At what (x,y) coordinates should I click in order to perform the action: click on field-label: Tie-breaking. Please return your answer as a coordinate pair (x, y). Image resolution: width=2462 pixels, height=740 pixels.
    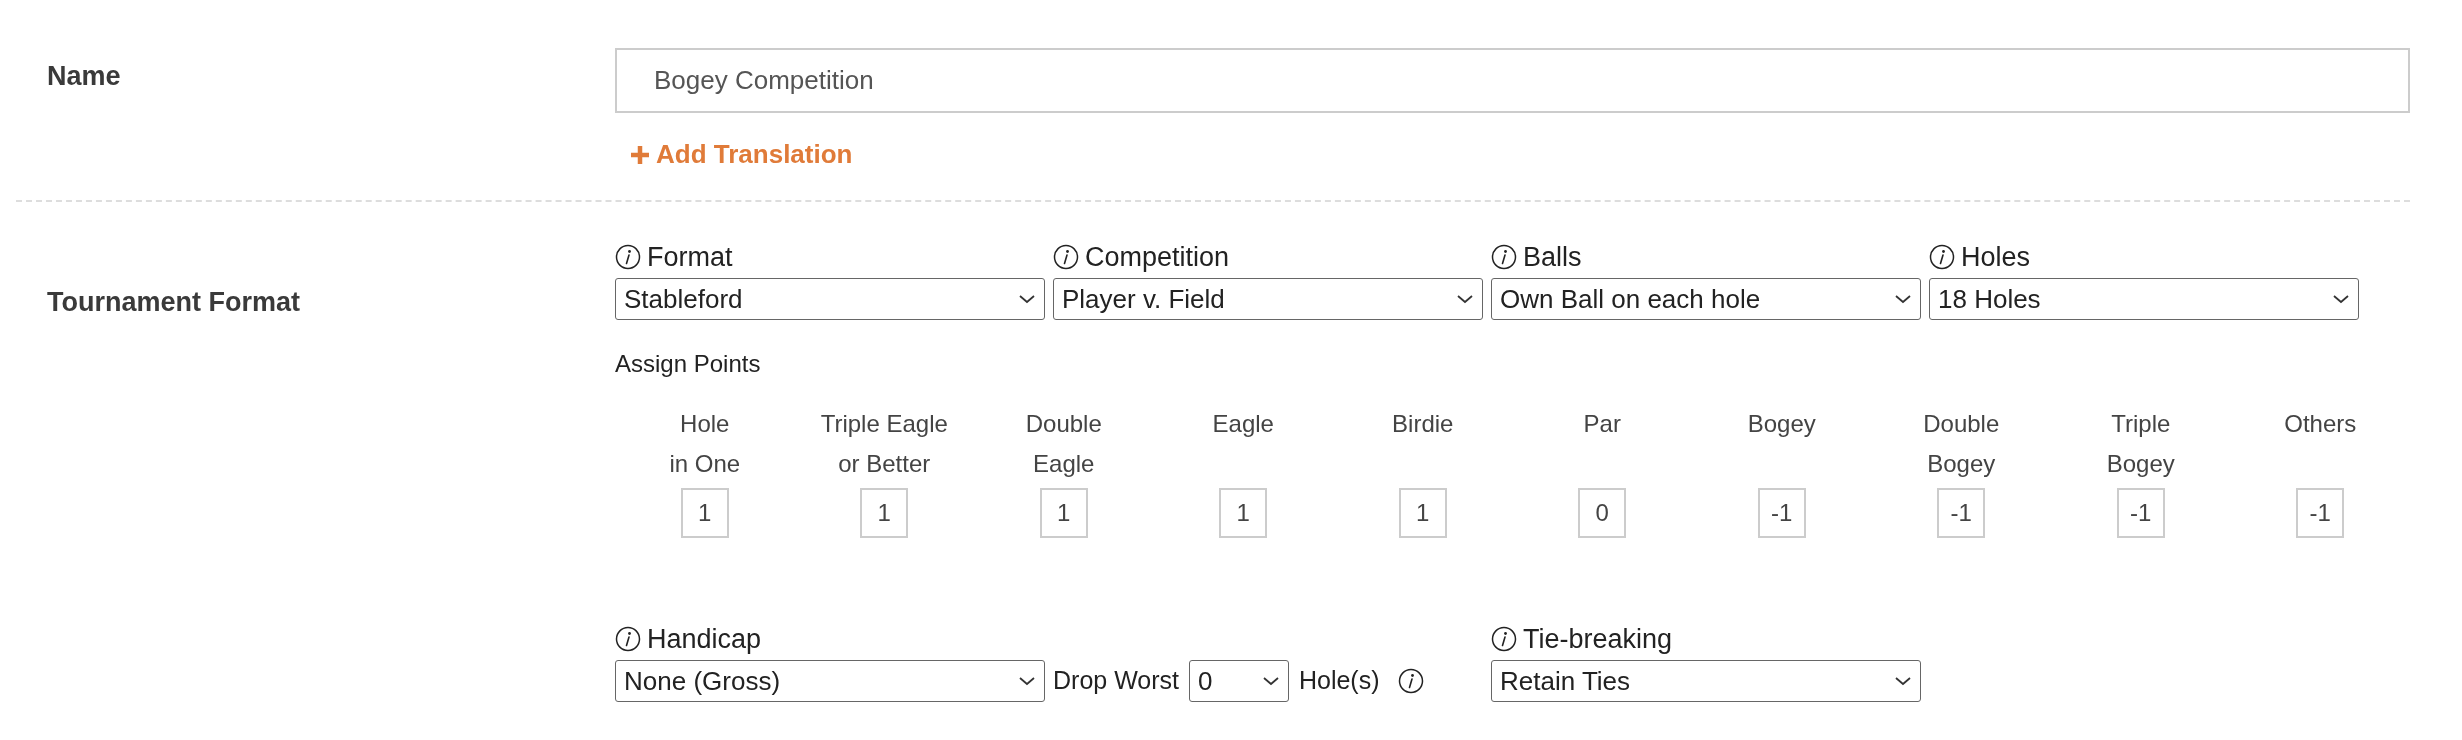
    Looking at the image, I should click on (1598, 639).